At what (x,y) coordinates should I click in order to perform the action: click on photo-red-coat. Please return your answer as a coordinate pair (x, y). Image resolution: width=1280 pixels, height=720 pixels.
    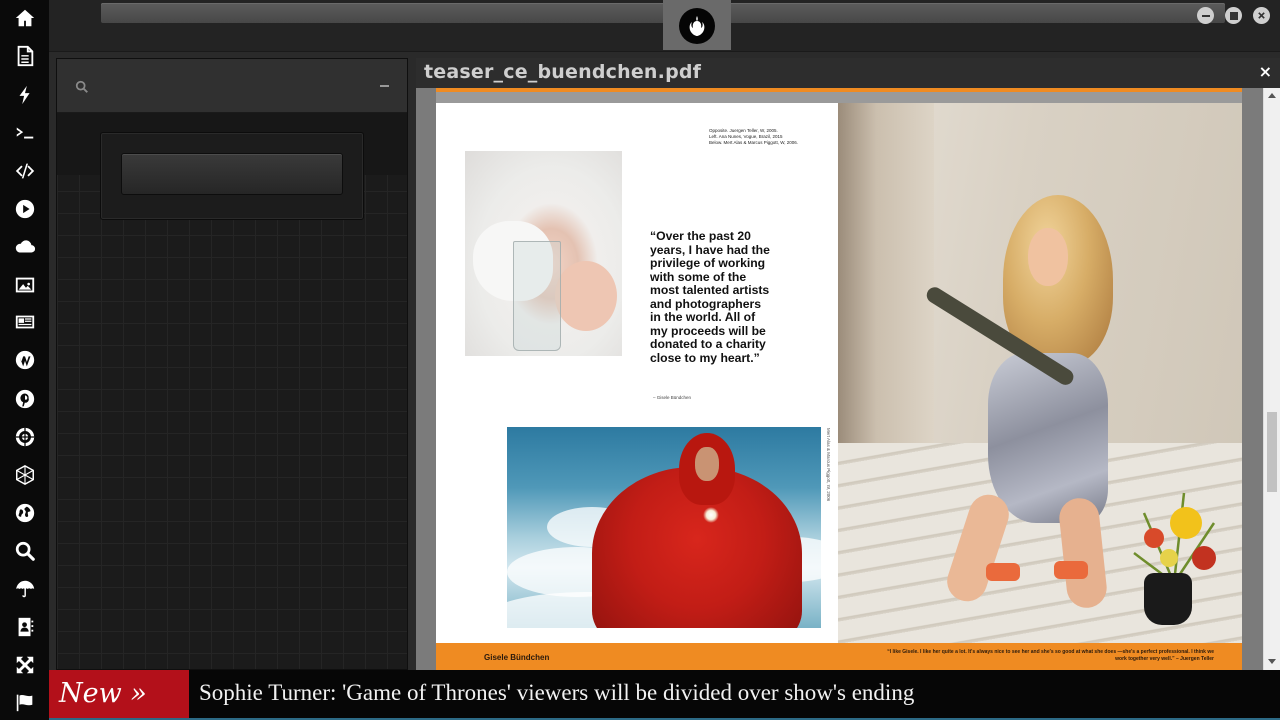
    Looking at the image, I should click on (664, 527).